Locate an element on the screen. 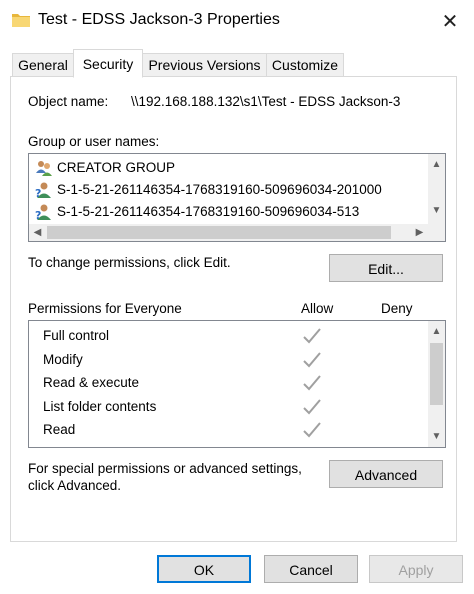 The height and width of the screenshot is (594, 474). tab-customize: Customize is located at coordinates (305, 64).